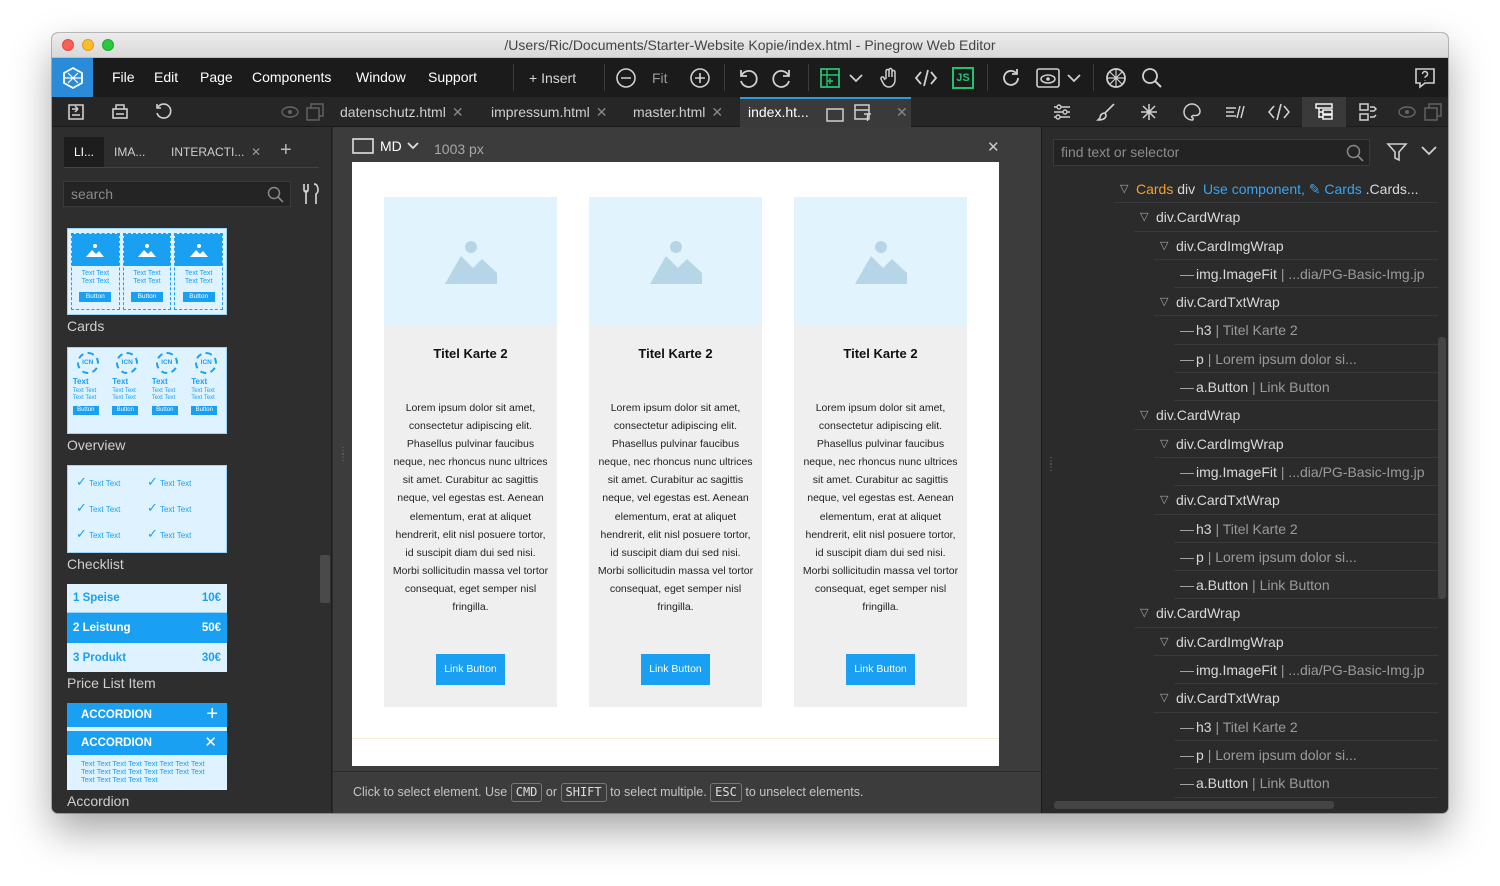 This screenshot has height=886, width=1500. I want to click on tab-index: index.ht... ✕, so click(825, 112).